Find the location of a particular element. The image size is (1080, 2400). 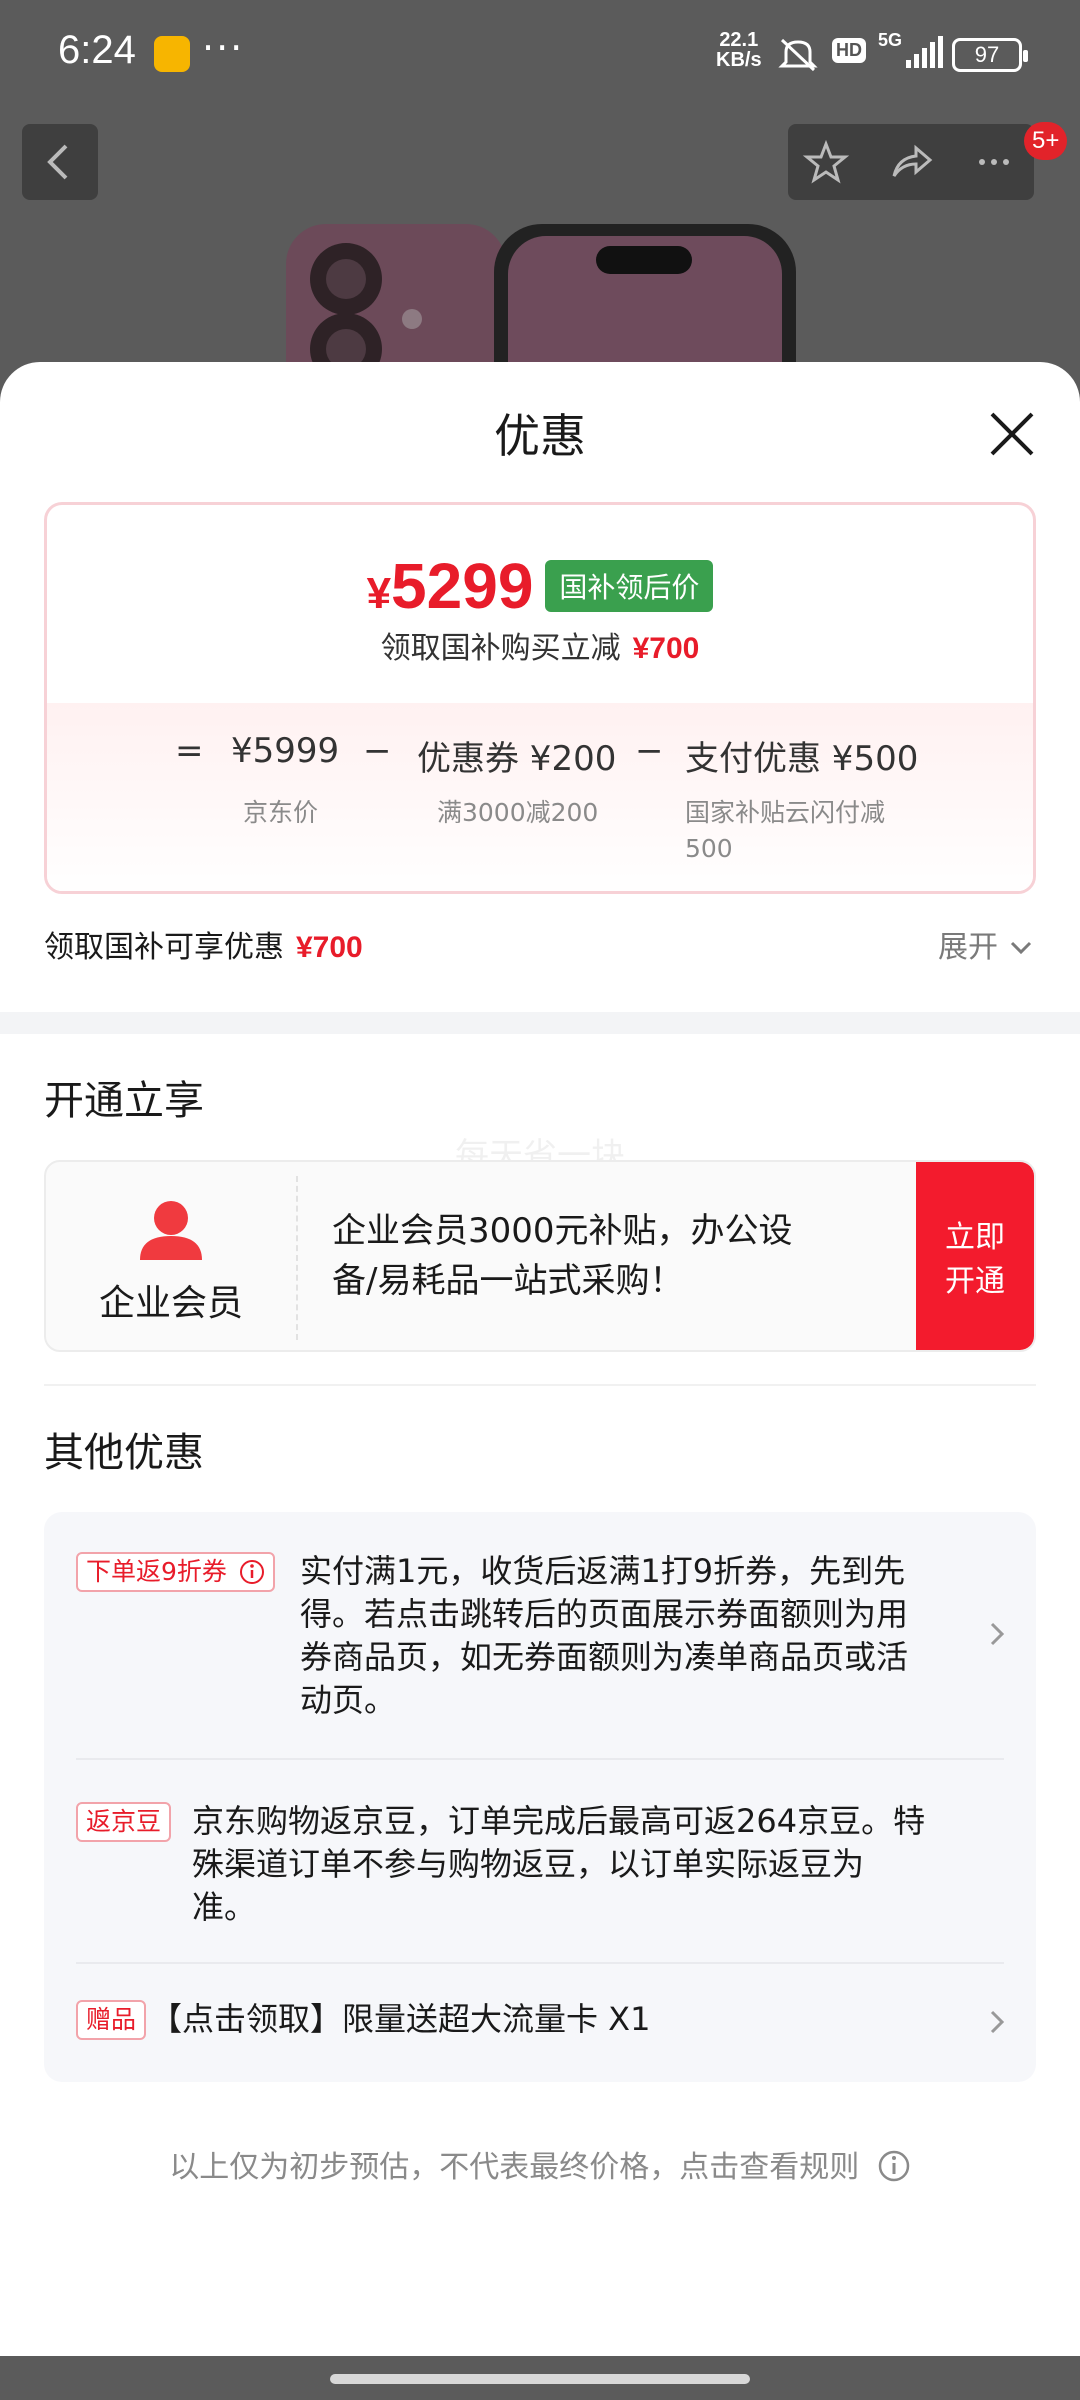

cart-badge: 5+ is located at coordinates (1046, 141).